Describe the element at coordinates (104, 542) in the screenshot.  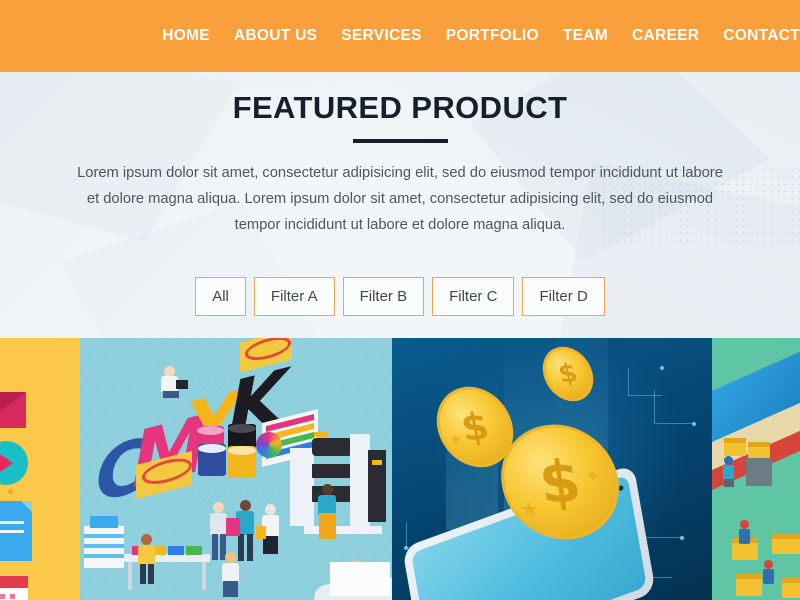
I see `paper-stack` at that location.